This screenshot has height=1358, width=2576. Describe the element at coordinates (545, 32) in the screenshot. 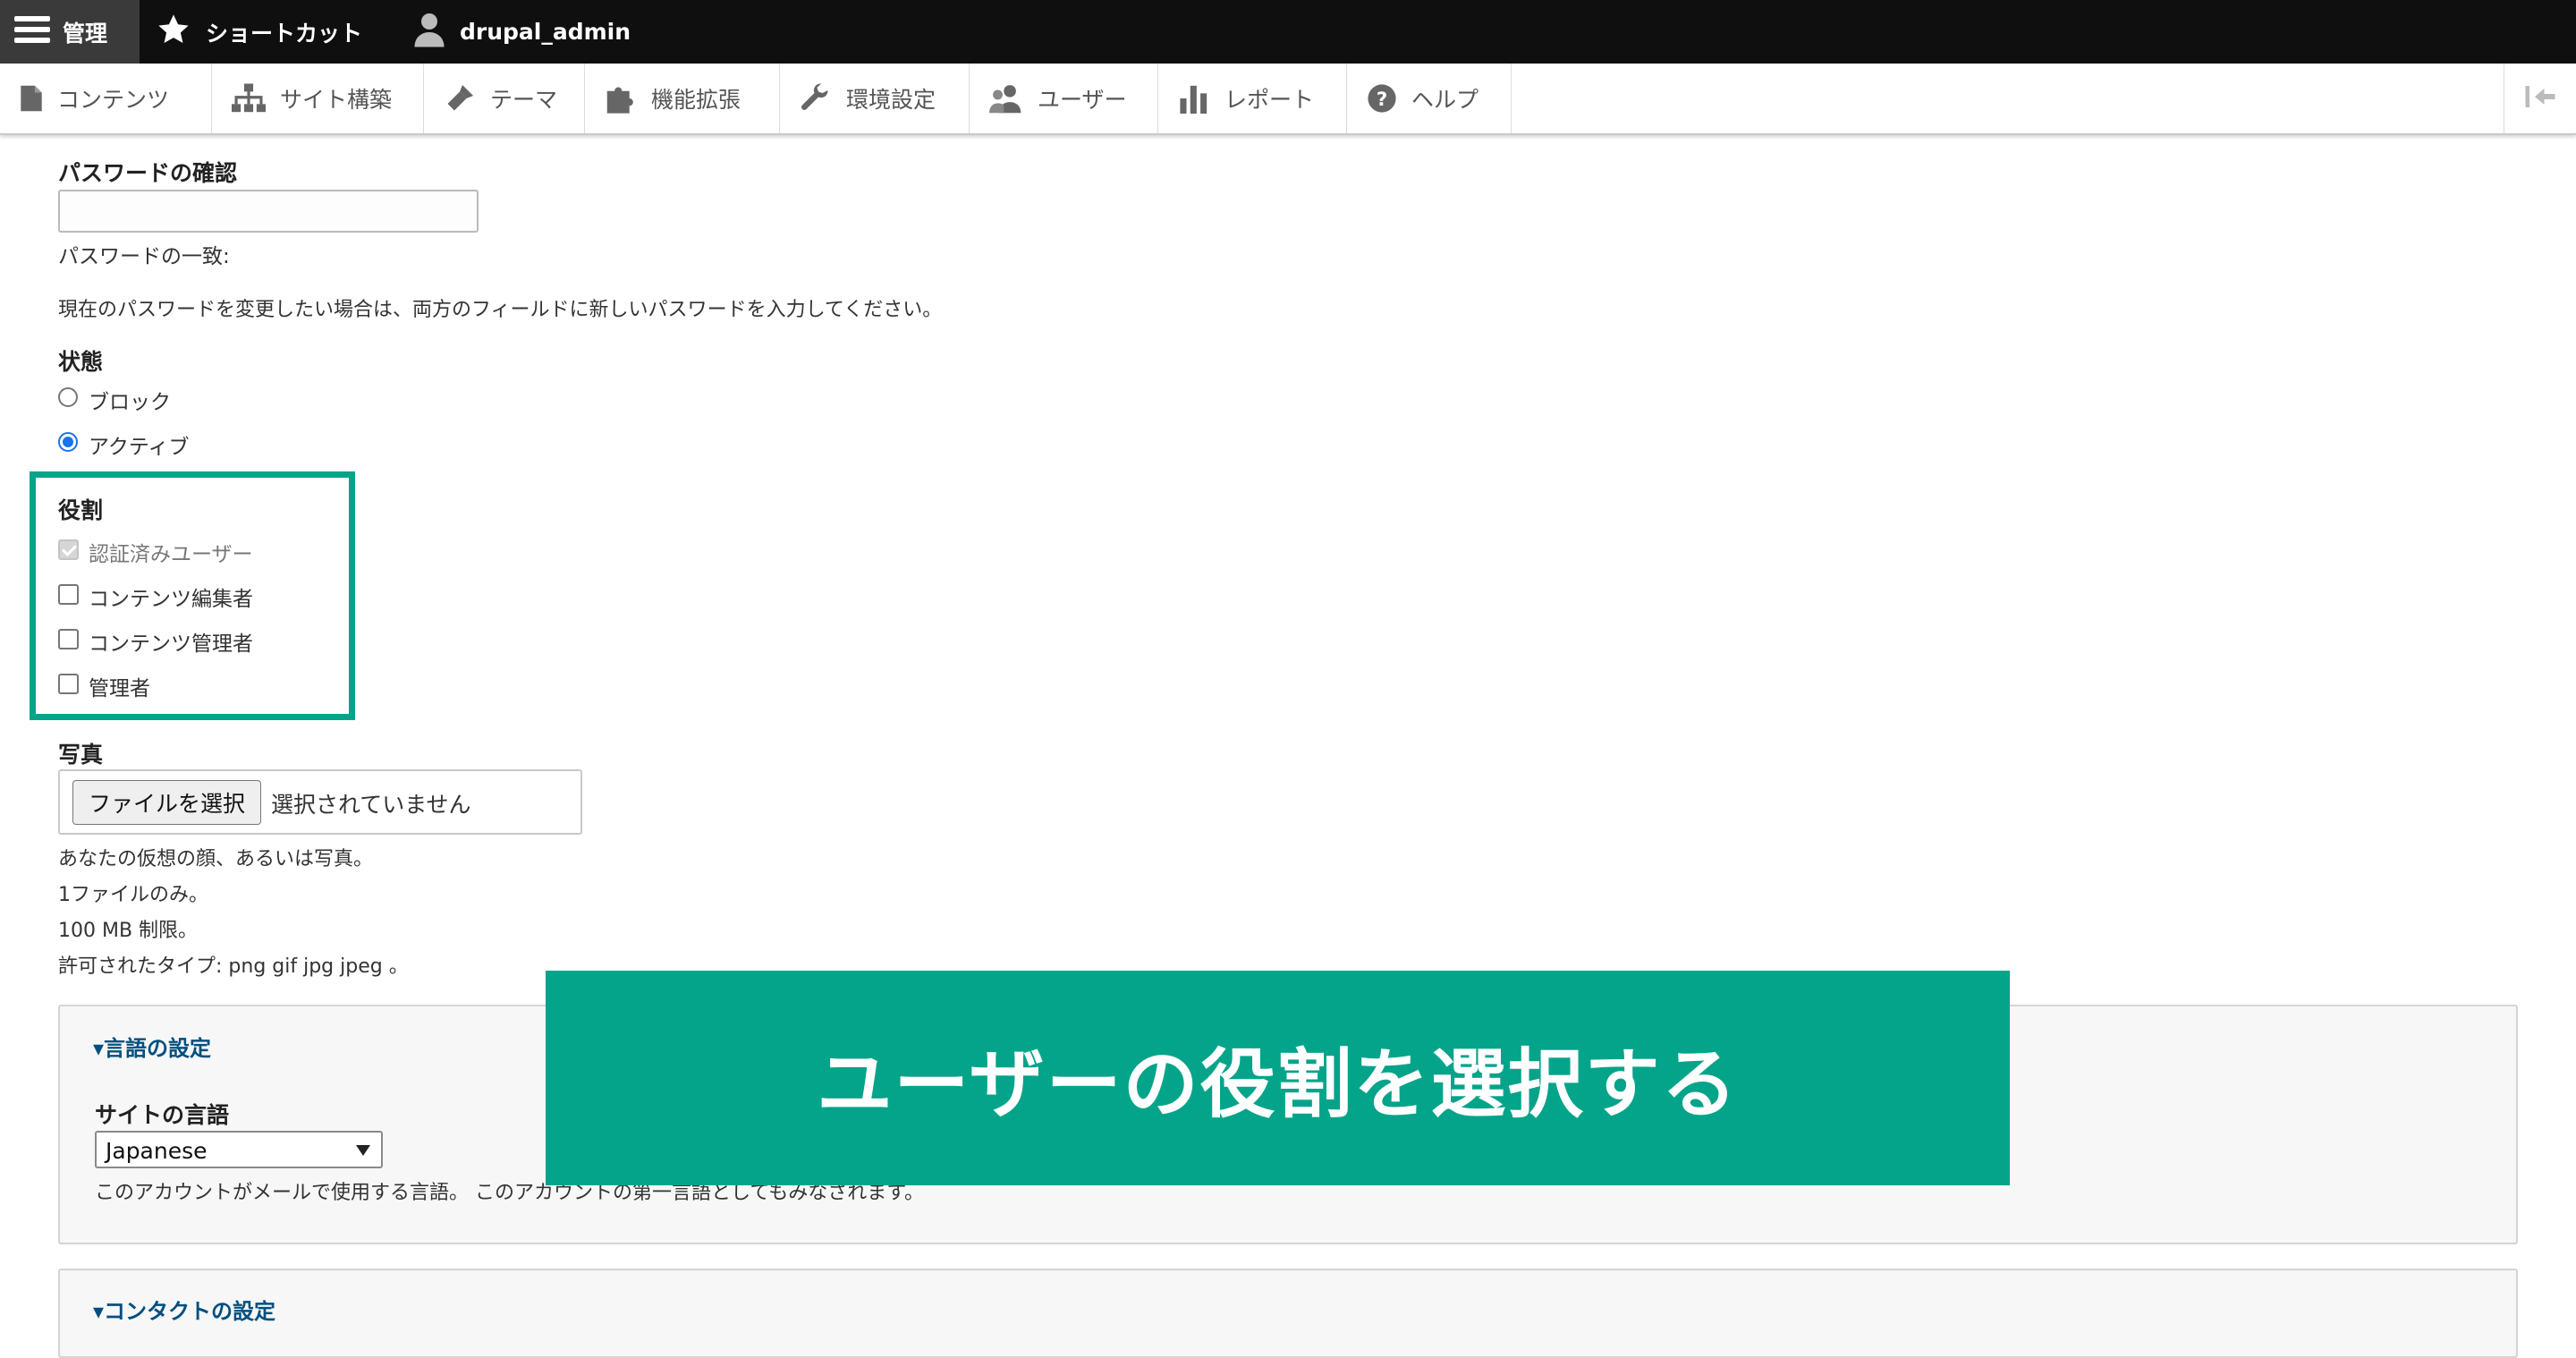

I see `username-label: drupal_admin` at that location.